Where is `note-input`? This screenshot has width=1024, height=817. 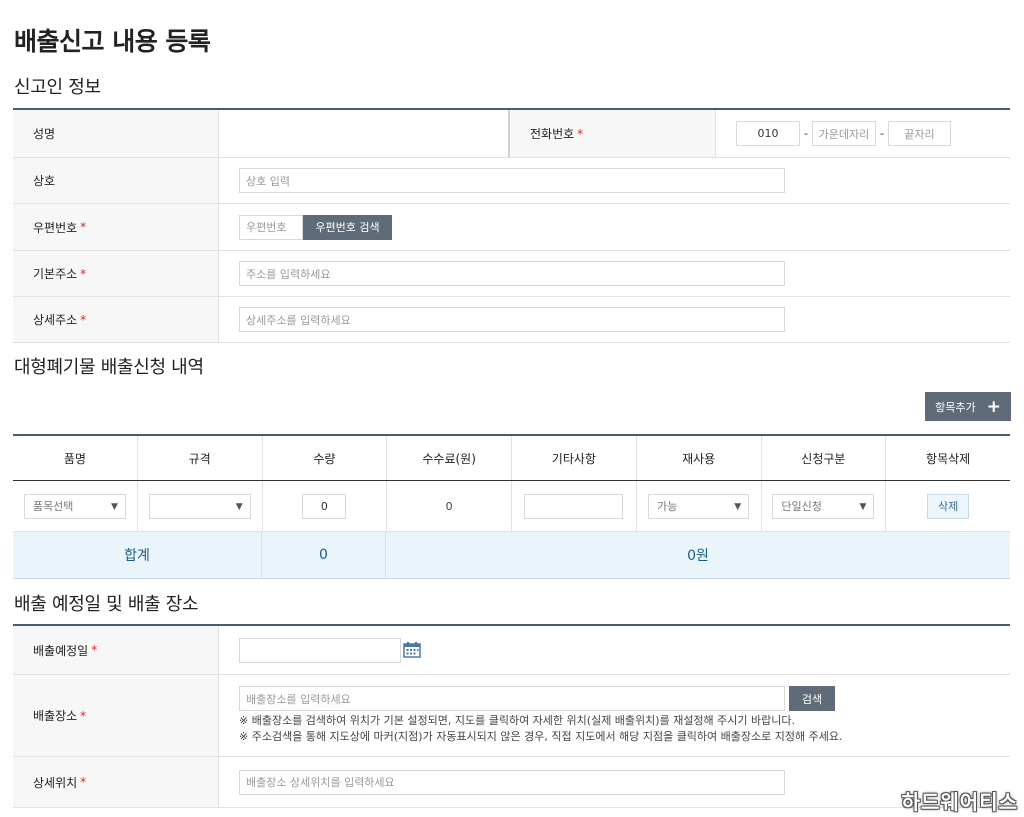
note-input is located at coordinates (574, 506).